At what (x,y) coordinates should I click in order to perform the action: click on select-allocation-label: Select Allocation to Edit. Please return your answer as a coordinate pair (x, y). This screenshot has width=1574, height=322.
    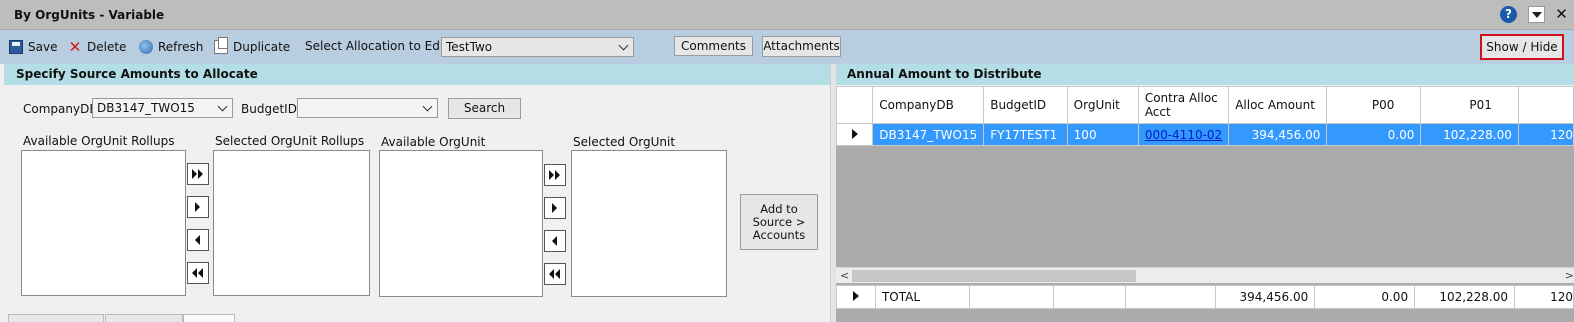
    Looking at the image, I should click on (376, 46).